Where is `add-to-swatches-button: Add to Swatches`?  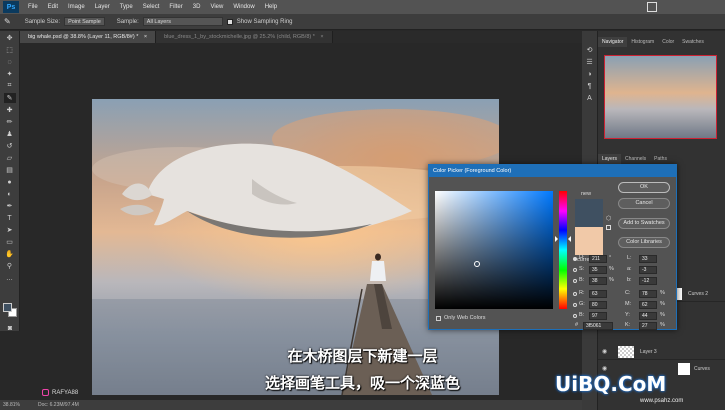
add-to-swatches-button: Add to Swatches is located at coordinates (644, 223).